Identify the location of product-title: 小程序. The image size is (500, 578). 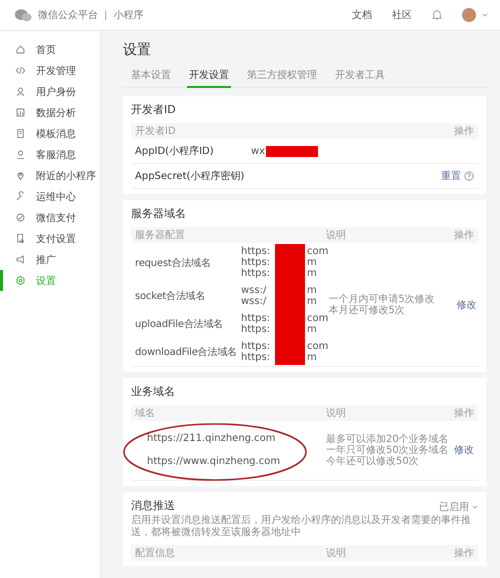
(128, 15).